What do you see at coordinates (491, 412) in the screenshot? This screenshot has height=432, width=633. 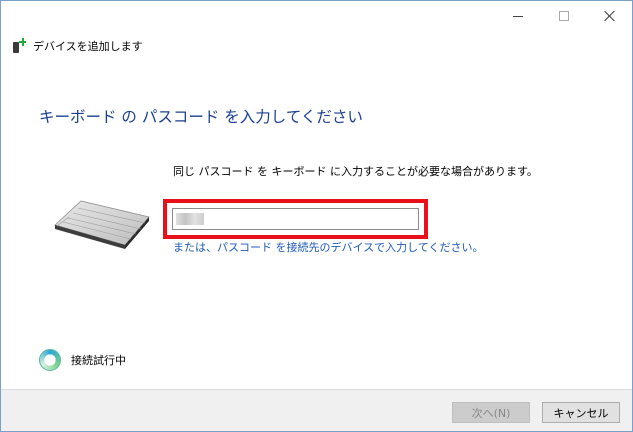 I see `next-button: 次へ(N)` at bounding box center [491, 412].